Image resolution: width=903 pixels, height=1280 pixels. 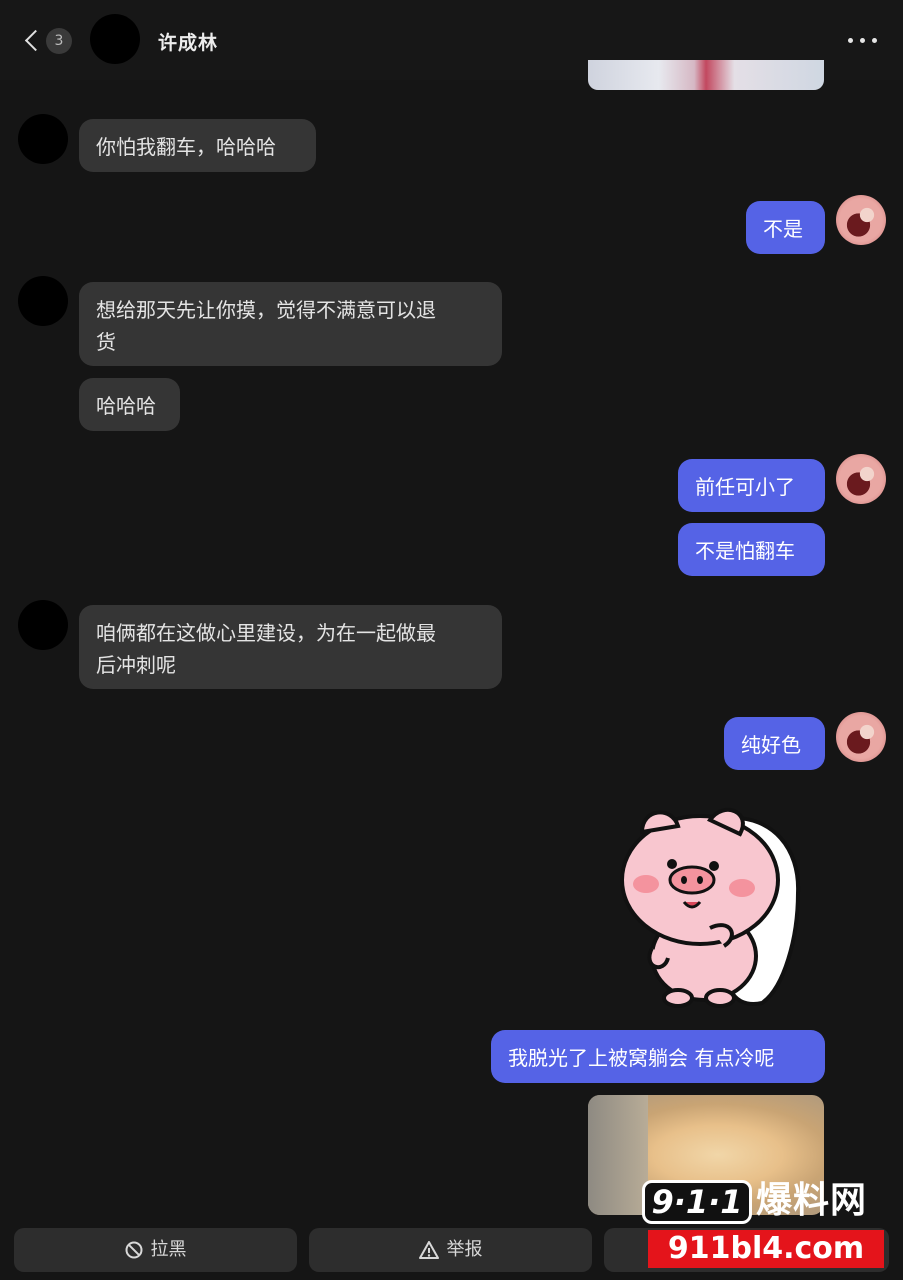 I want to click on back-button: 3, so click(x=48, y=41).